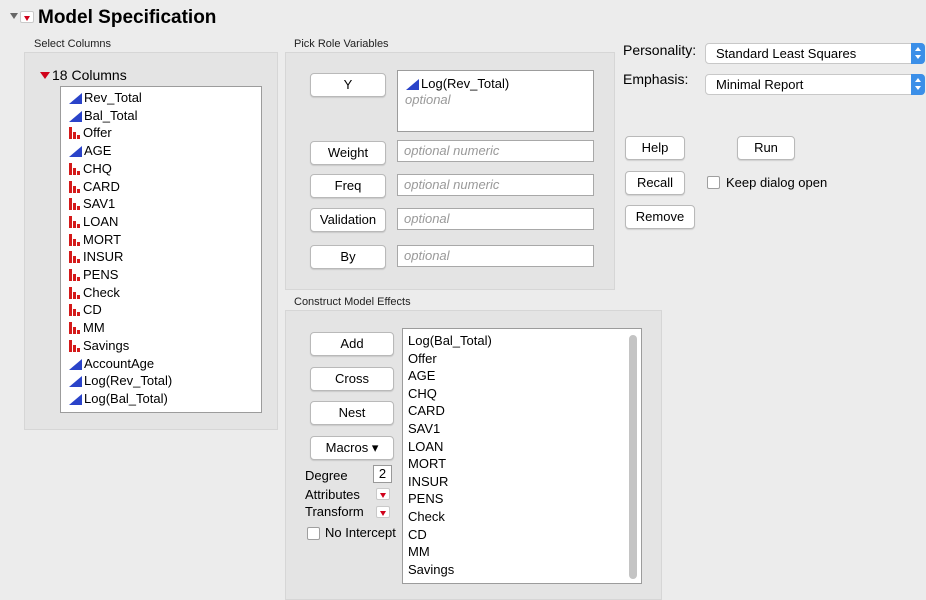 Image resolution: width=926 pixels, height=600 pixels. What do you see at coordinates (426, 410) in the screenshot?
I see `effect-item: CARD` at bounding box center [426, 410].